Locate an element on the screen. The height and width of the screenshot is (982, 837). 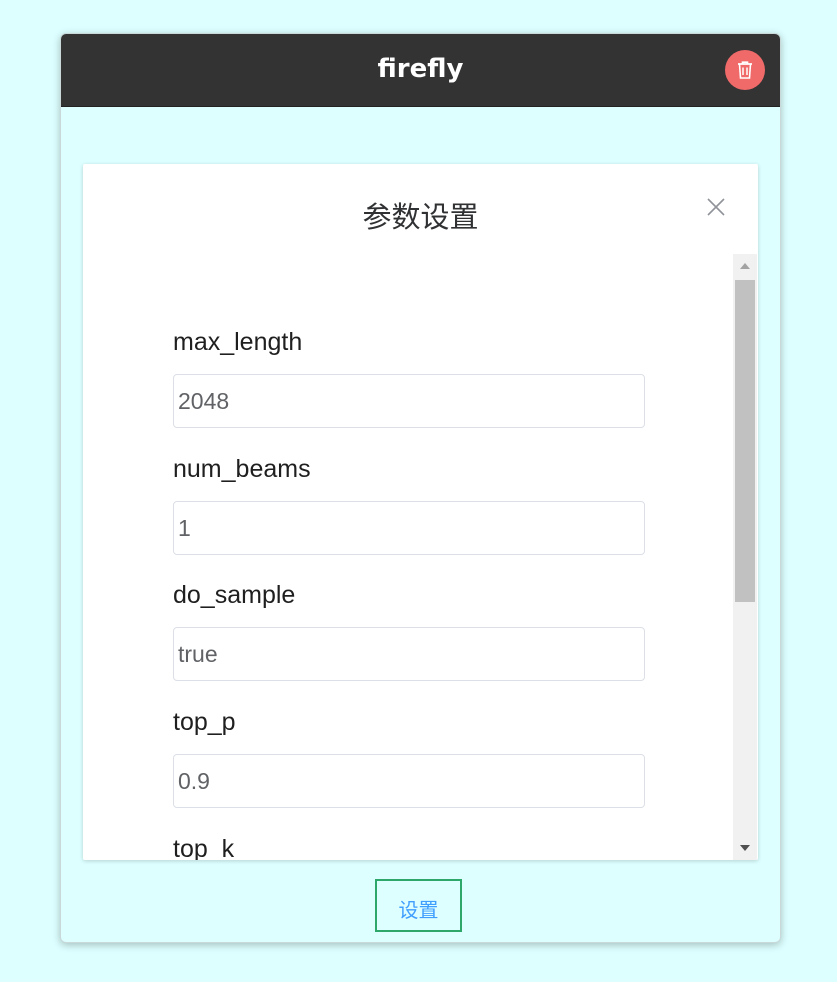
caret-up-icon is located at coordinates (745, 266).